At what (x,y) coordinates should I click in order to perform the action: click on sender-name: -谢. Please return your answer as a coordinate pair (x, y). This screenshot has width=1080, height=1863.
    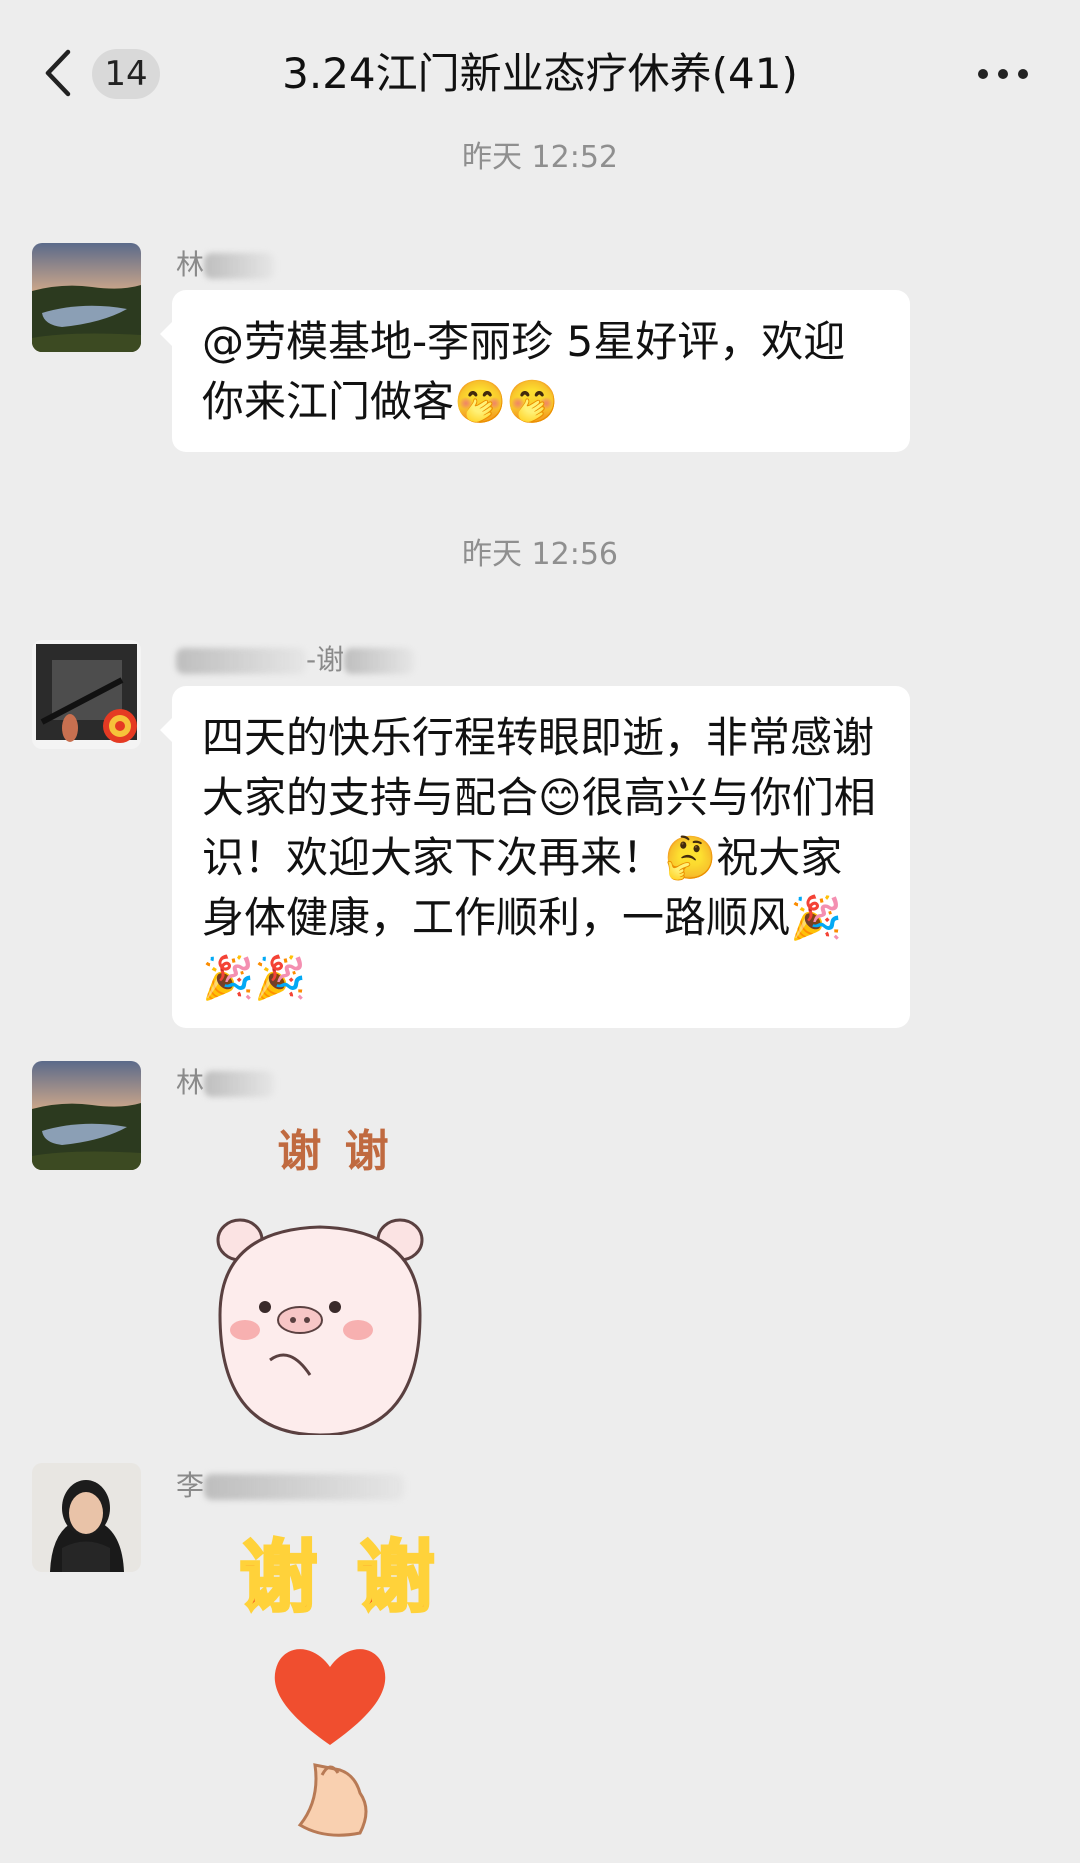
    Looking at the image, I should click on (295, 660).